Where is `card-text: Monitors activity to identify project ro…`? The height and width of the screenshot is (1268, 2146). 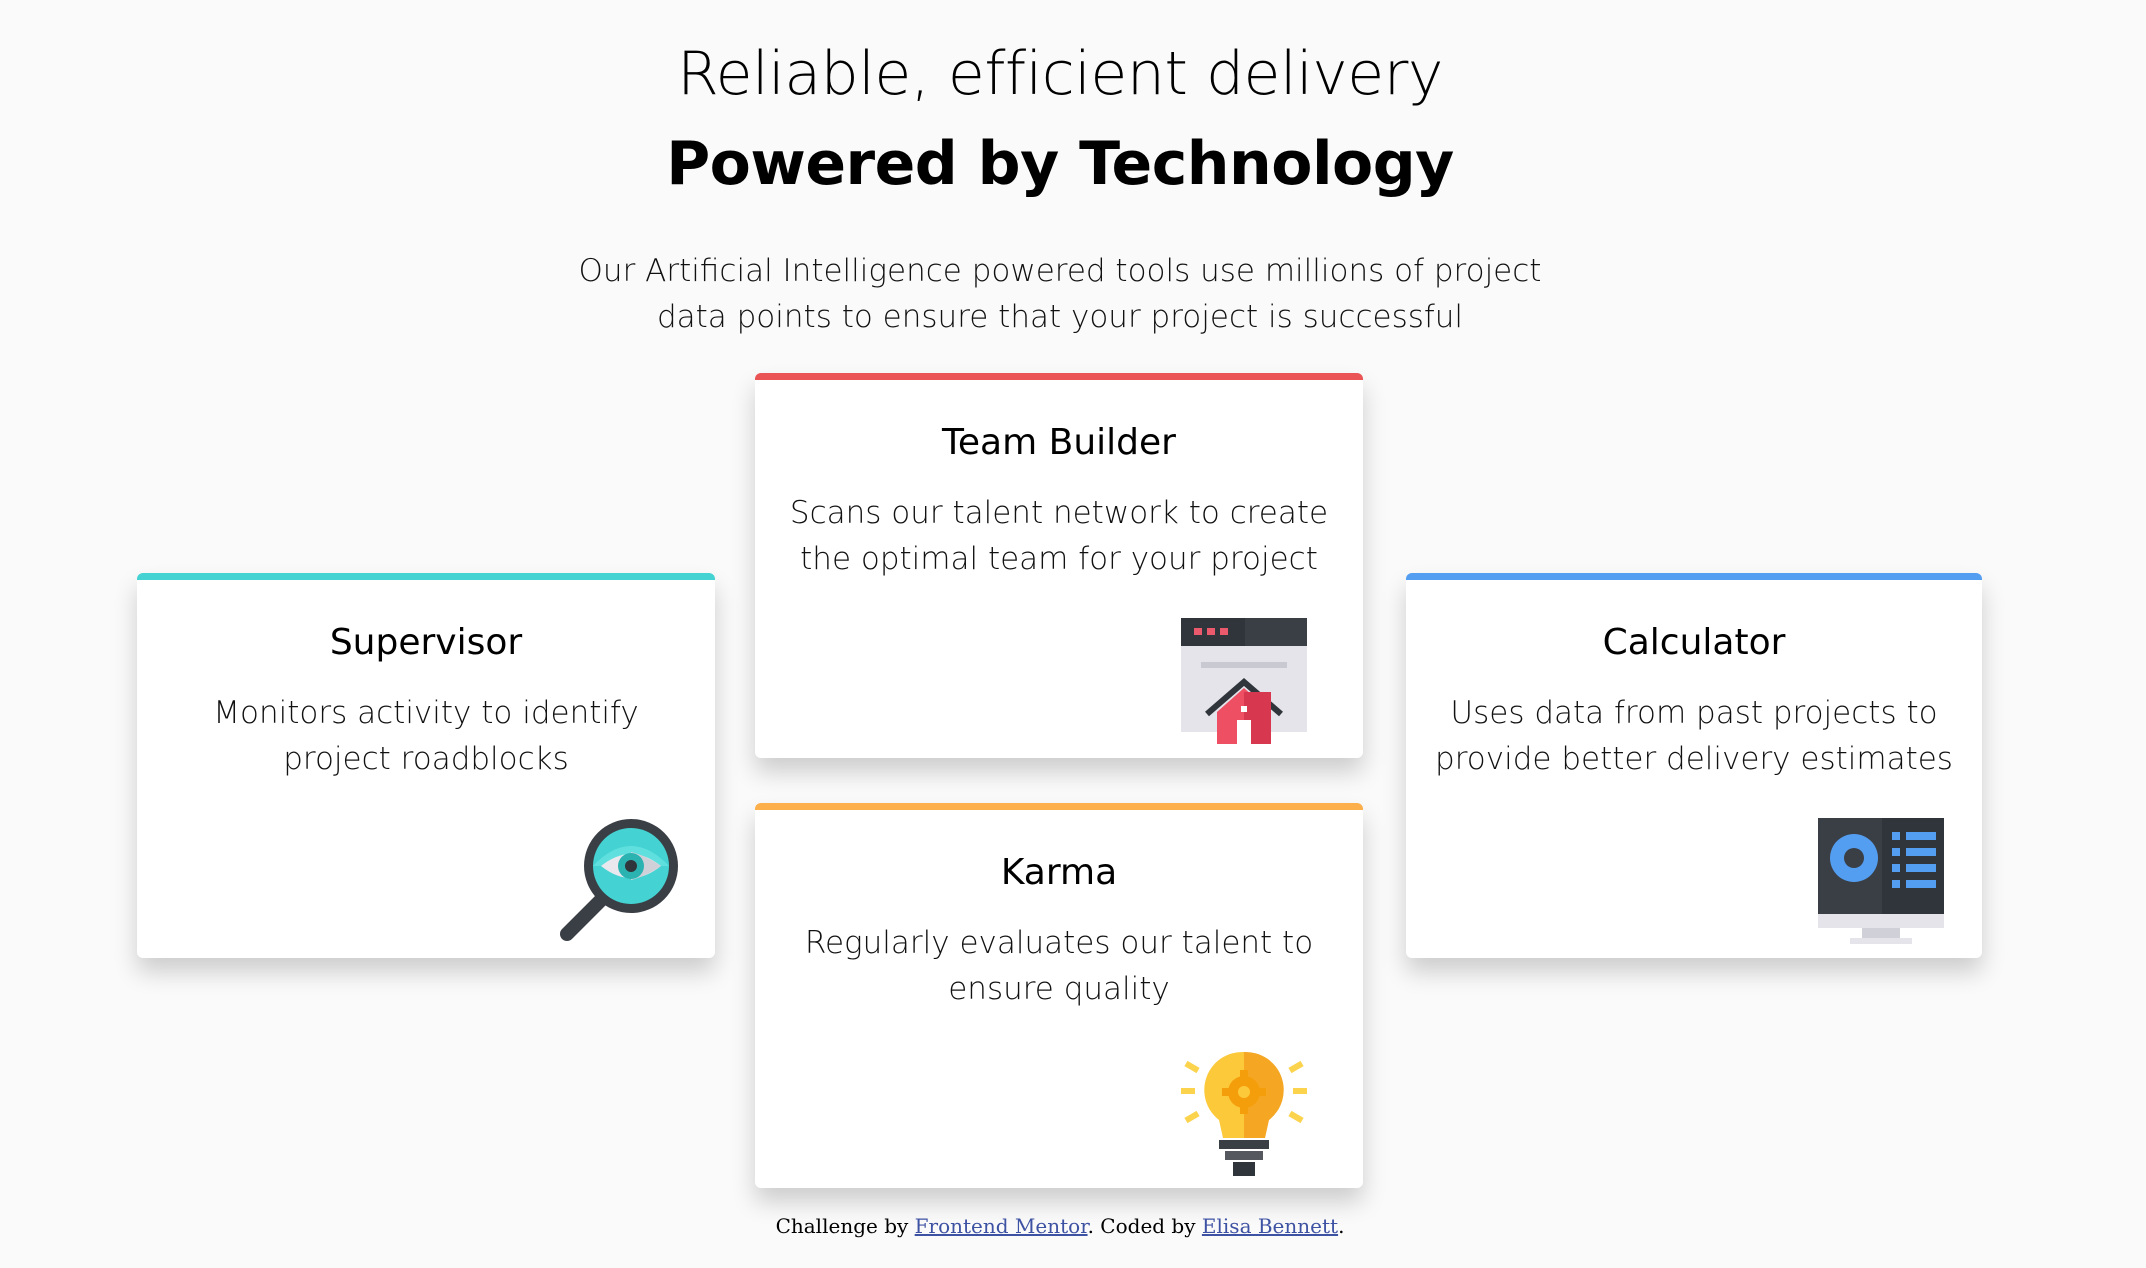
card-text: Monitors activity to identify project ro… is located at coordinates (426, 736).